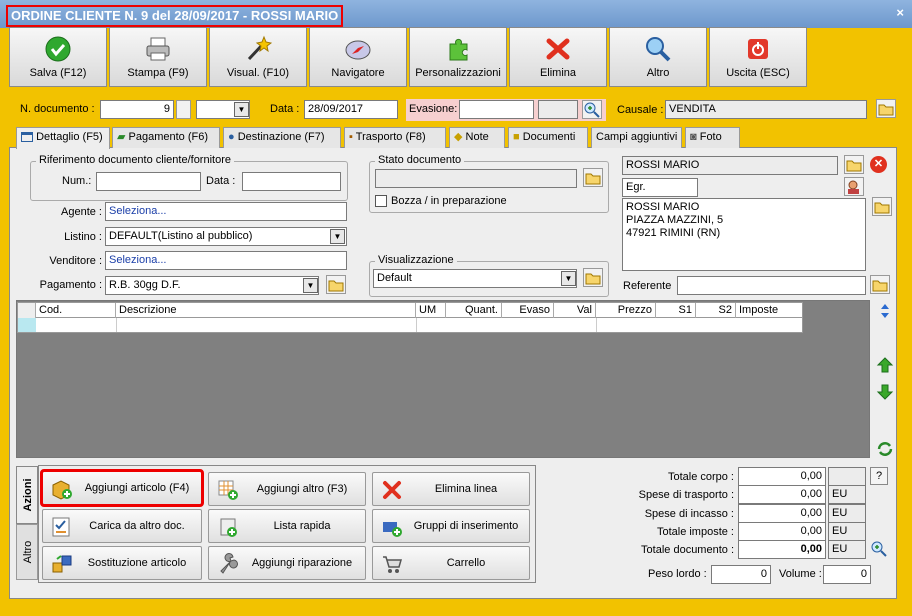 The width and height of the screenshot is (912, 616). I want to click on exit-button: Uscita (ESC), so click(758, 57).